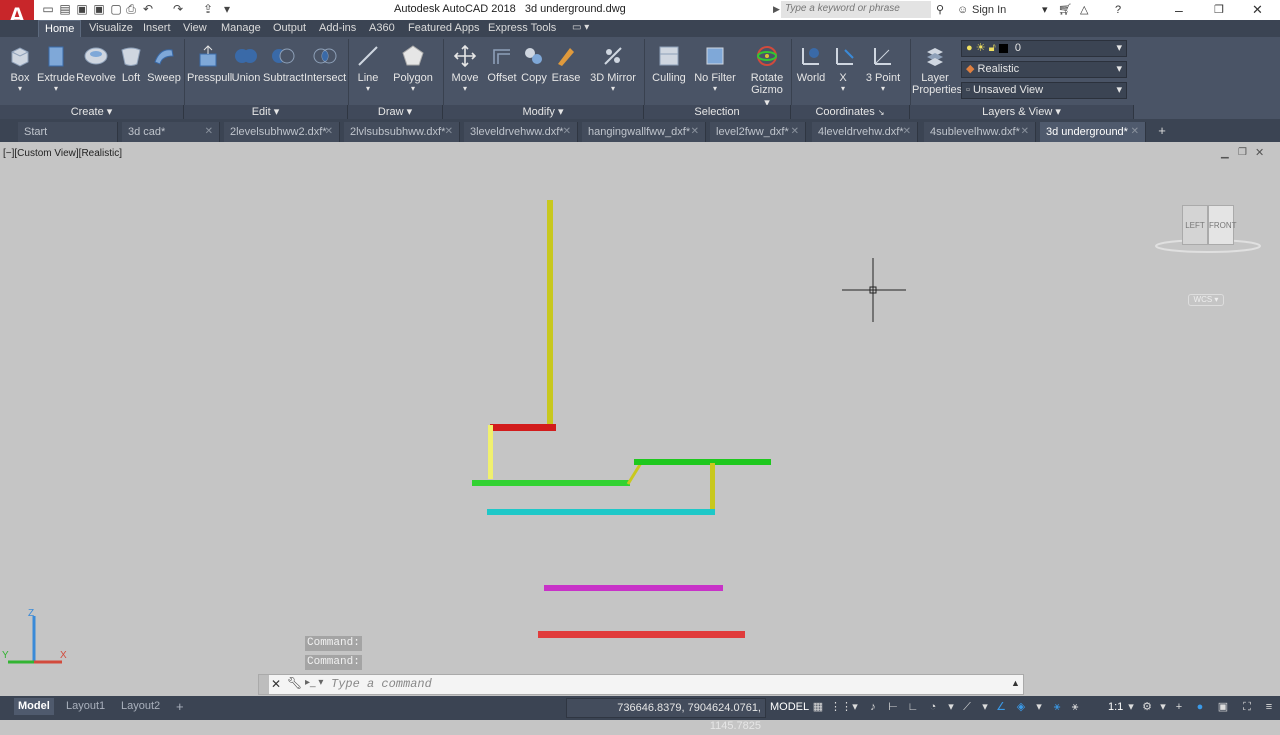 Image resolution: width=1280 pixels, height=735 pixels. I want to click on customize-wrench-icon: 🔧︎, so click(294, 683).